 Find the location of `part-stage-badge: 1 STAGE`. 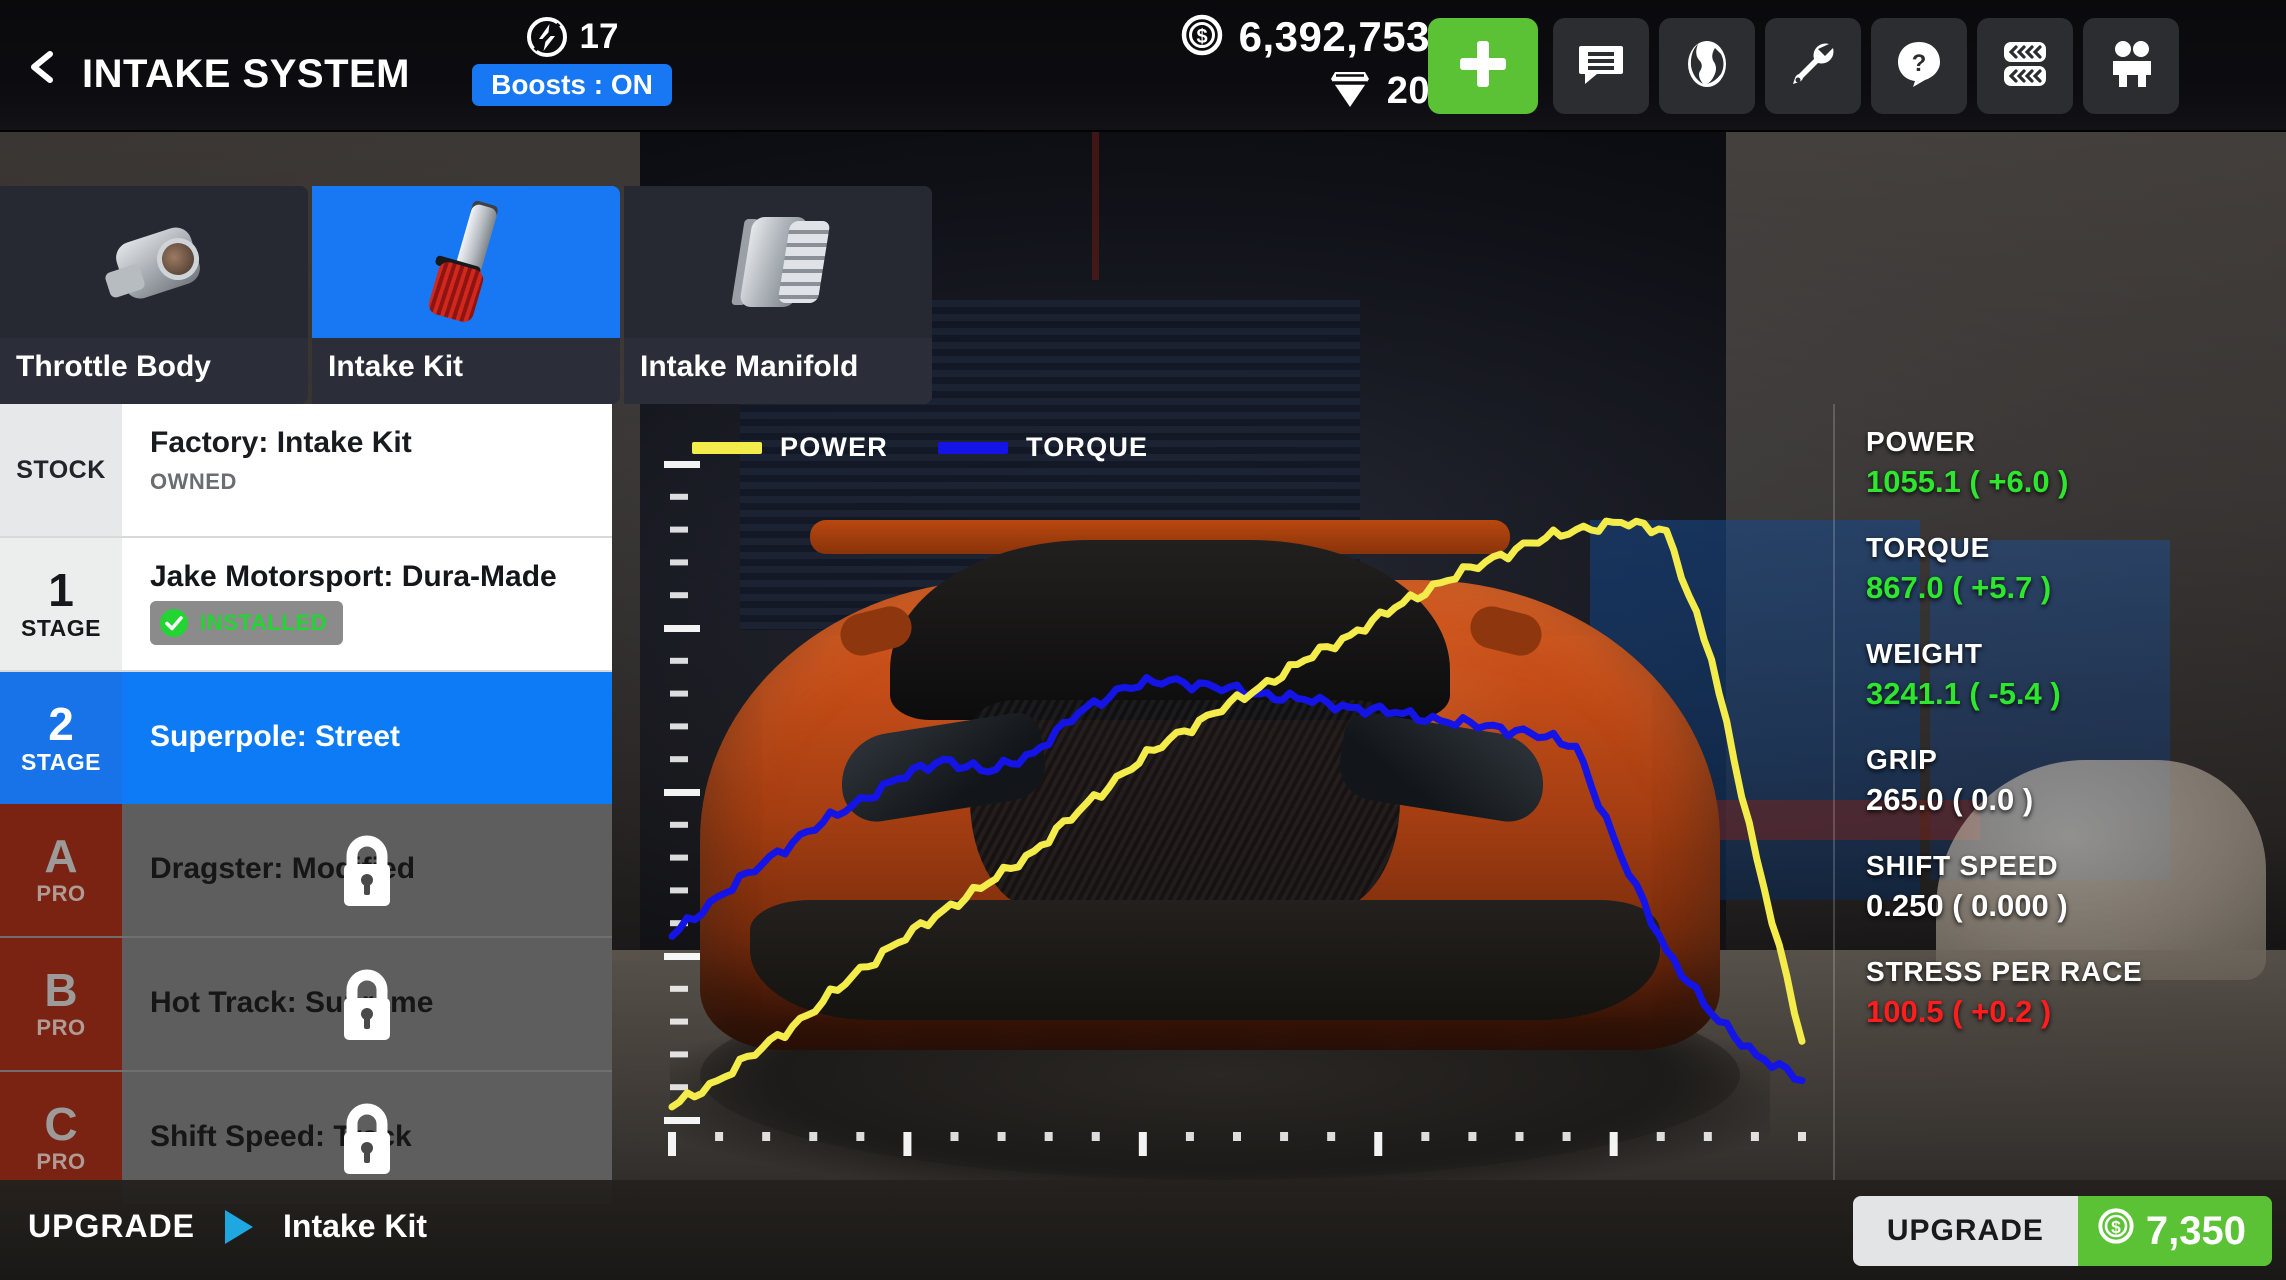

part-stage-badge: 1 STAGE is located at coordinates (61, 604).